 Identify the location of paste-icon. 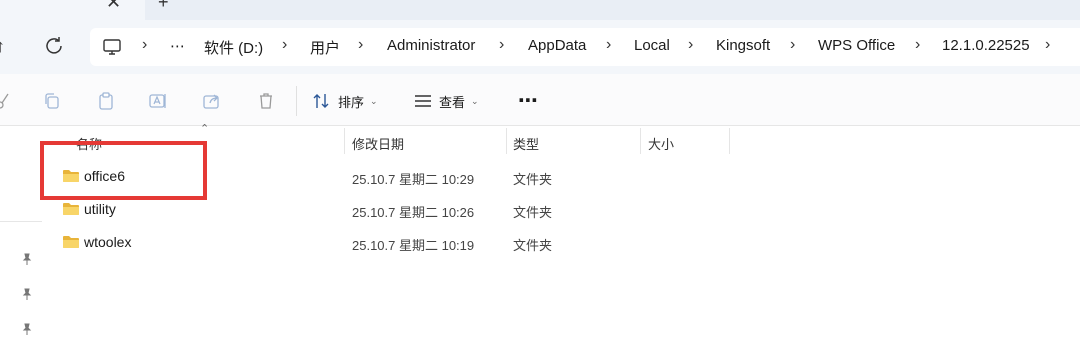
(106, 101).